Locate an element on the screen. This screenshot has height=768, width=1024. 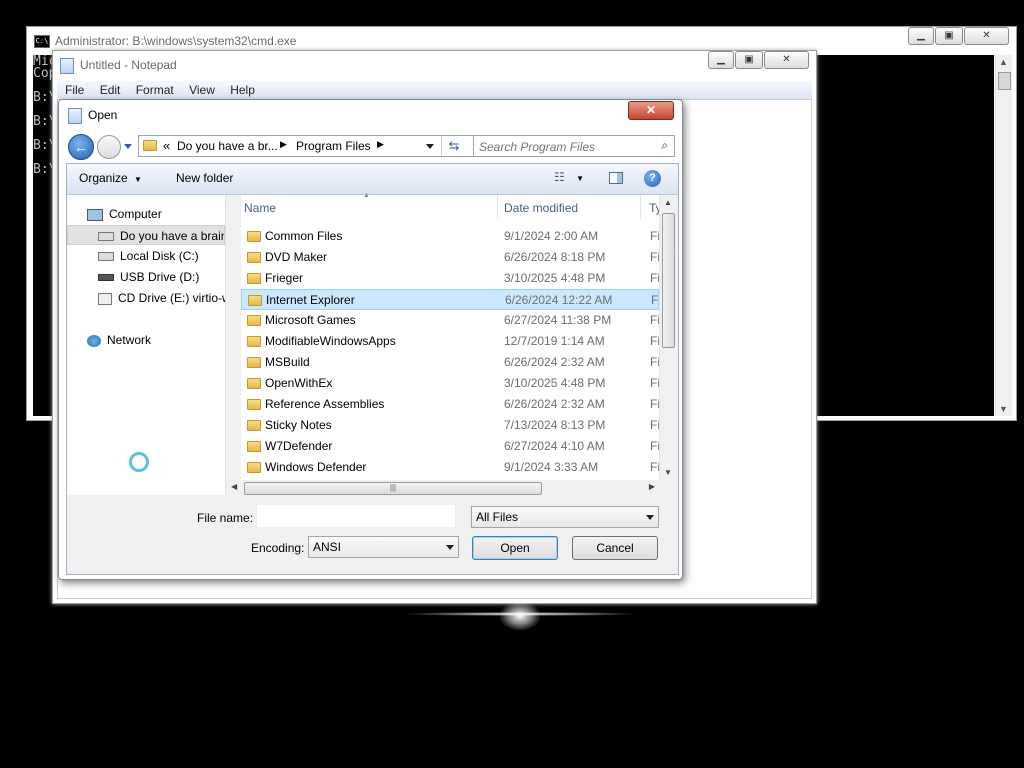
file-name-label: File name: is located at coordinates (225, 518).